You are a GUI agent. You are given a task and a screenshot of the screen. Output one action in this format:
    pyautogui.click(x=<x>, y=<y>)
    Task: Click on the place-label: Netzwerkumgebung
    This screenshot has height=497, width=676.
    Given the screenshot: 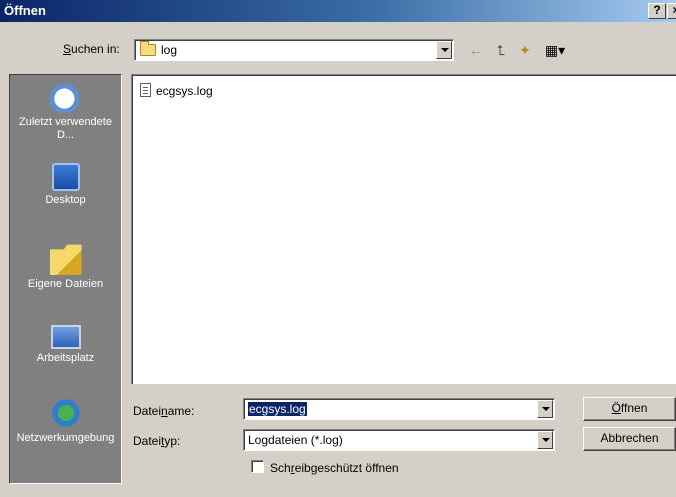 What is the action you would take?
    pyautogui.click(x=65, y=438)
    